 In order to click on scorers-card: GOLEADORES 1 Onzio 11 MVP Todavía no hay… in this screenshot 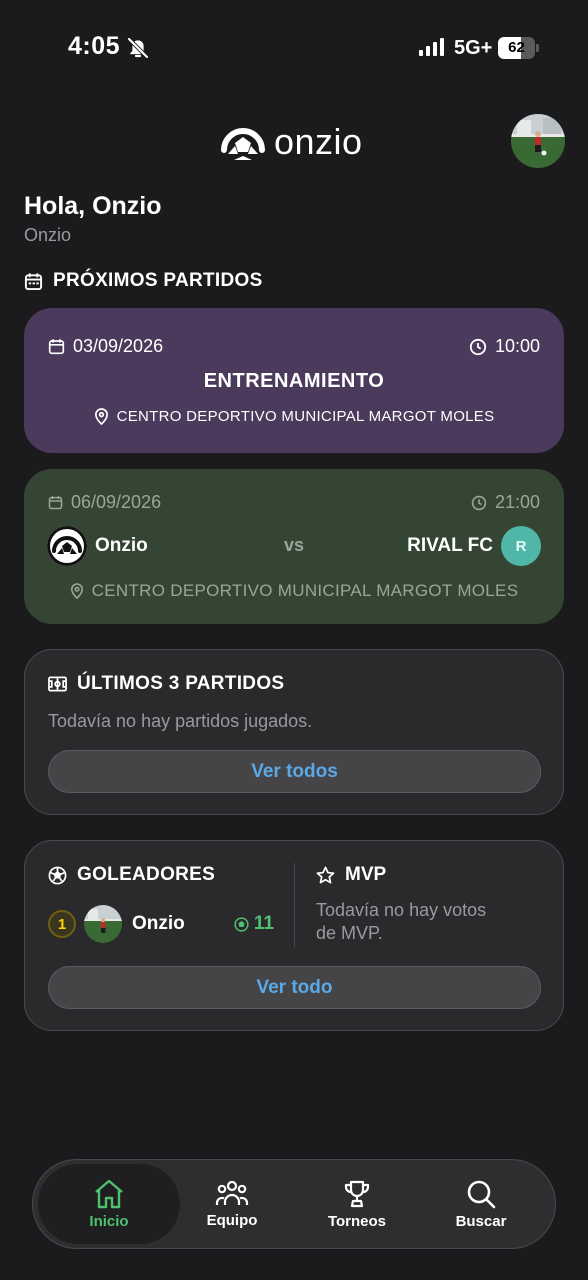, I will do `click(294, 935)`.